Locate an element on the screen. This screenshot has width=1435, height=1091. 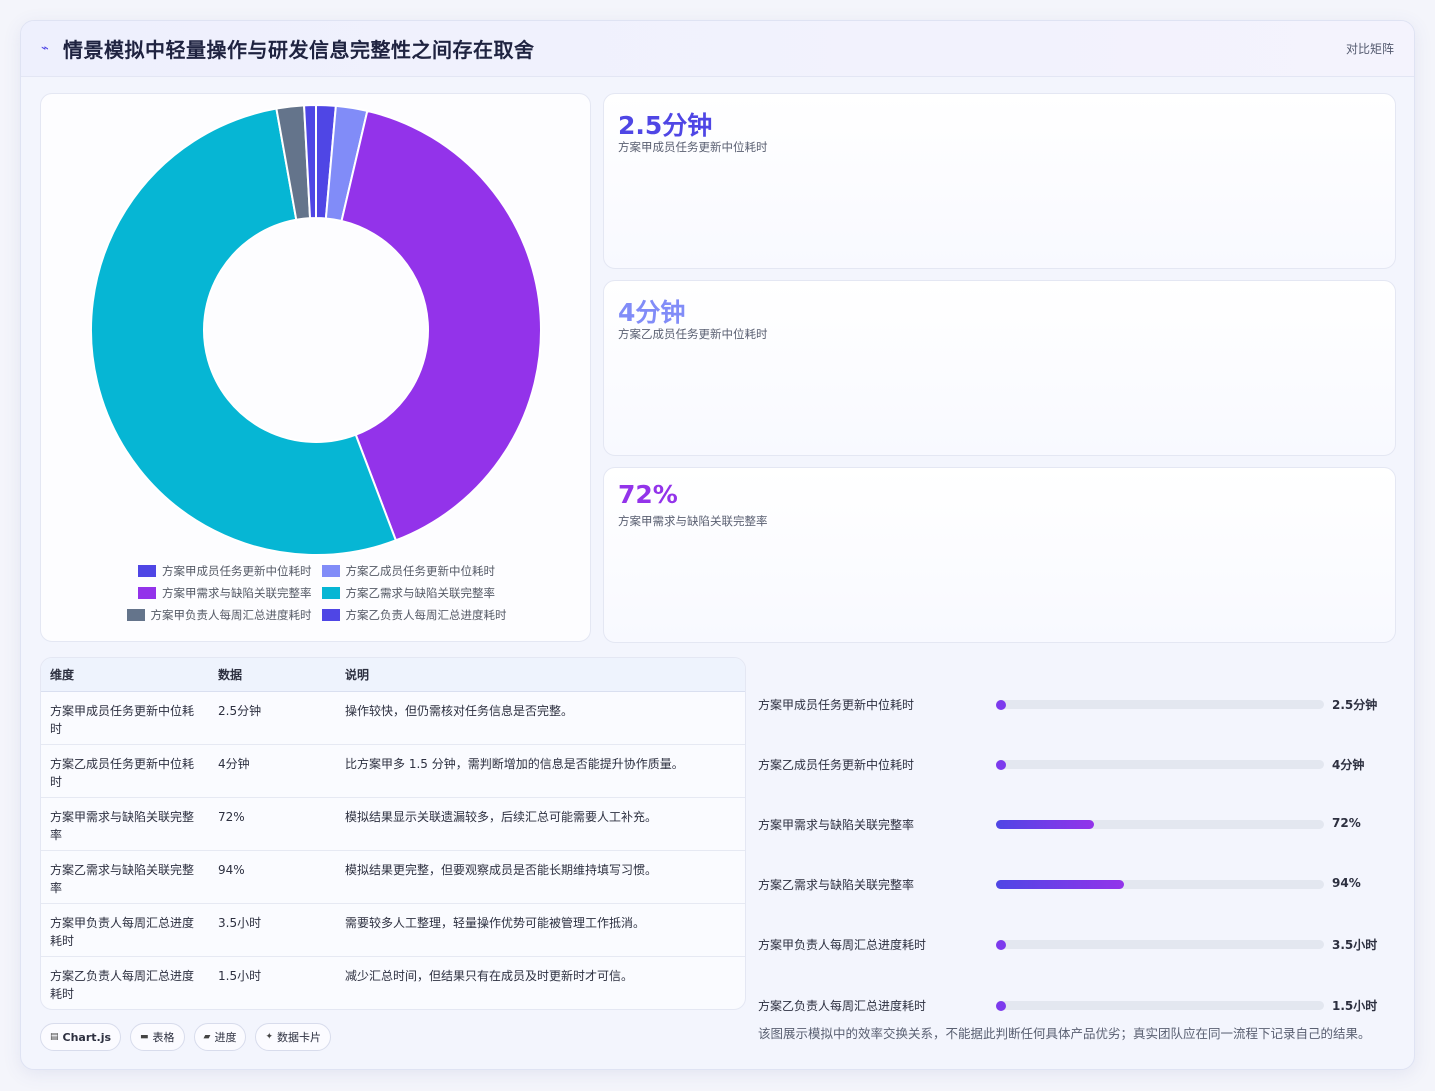
chip-label: Chart.js is located at coordinates (87, 1037).